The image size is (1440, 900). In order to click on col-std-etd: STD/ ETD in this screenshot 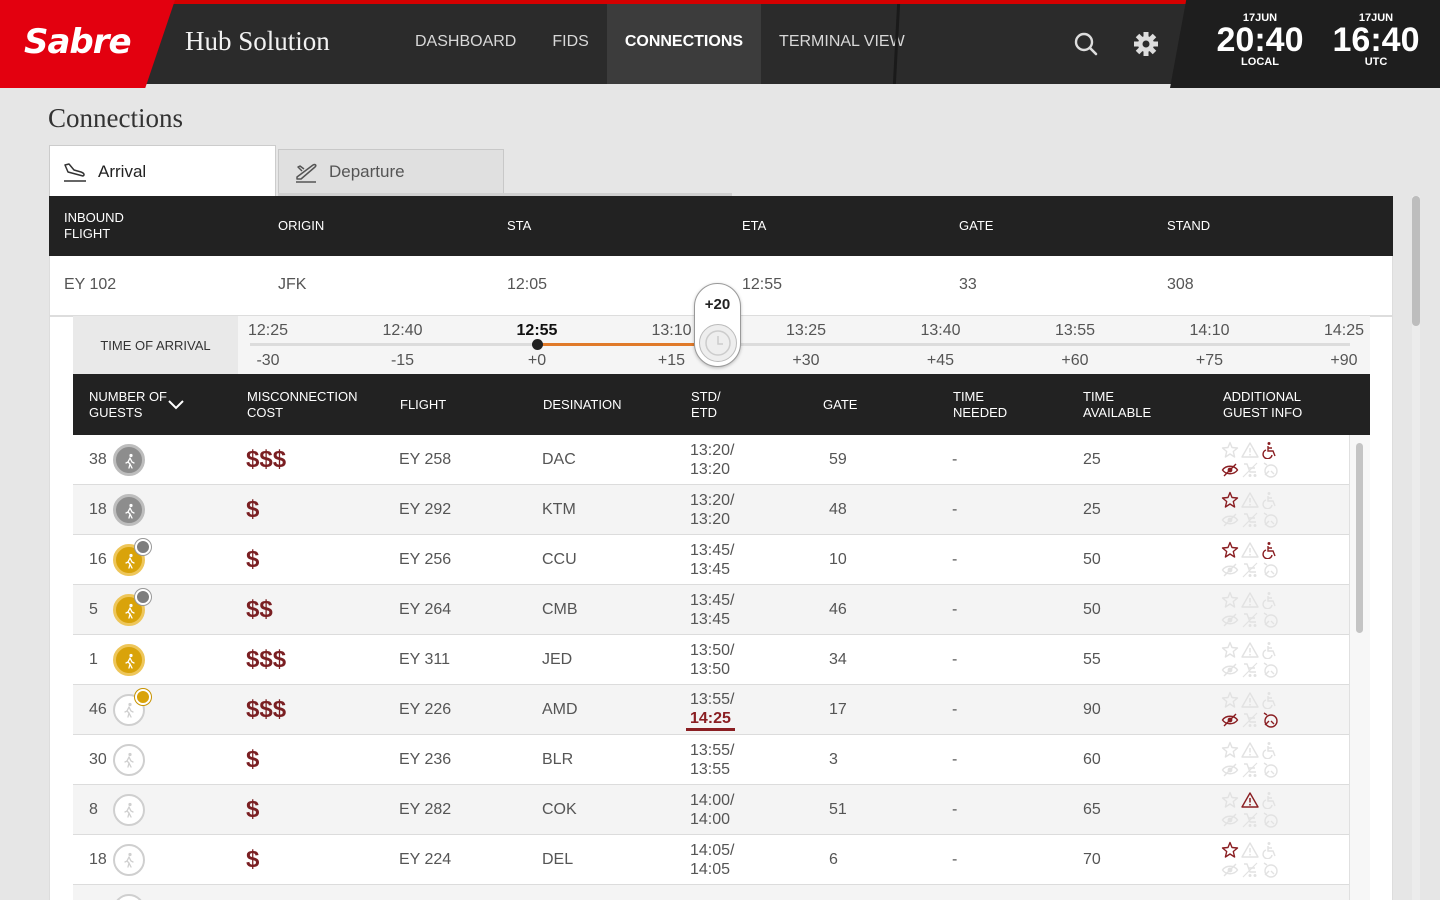, I will do `click(706, 404)`.